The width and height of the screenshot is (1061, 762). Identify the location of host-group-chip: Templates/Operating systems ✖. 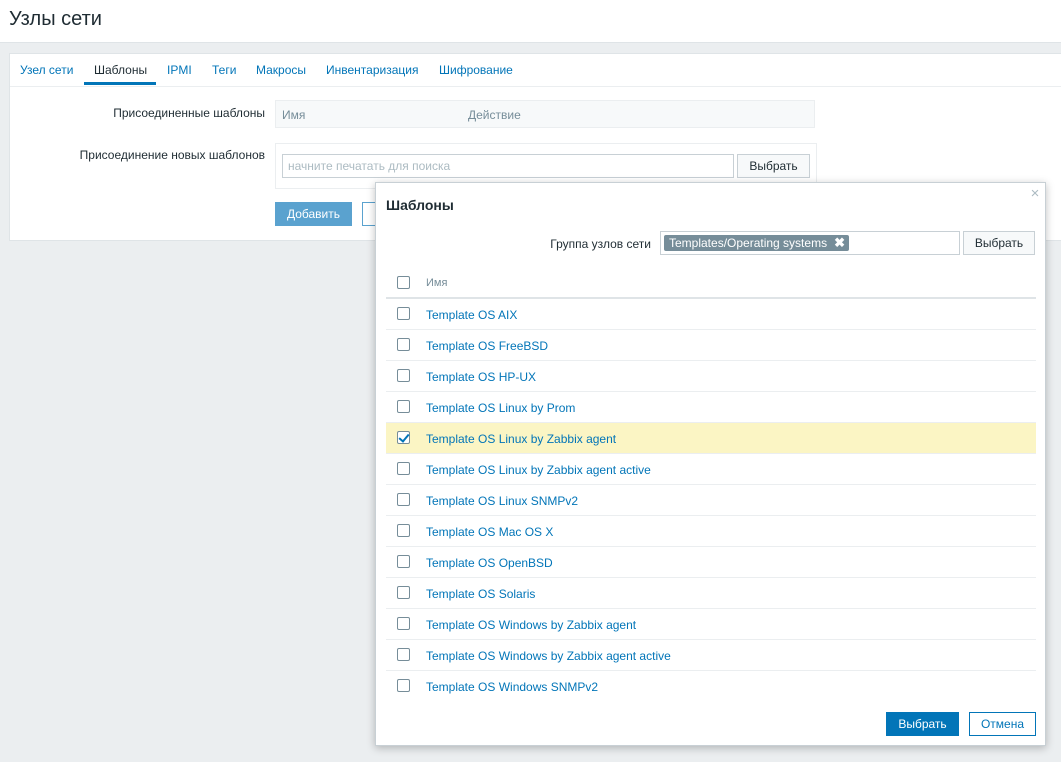
(757, 243).